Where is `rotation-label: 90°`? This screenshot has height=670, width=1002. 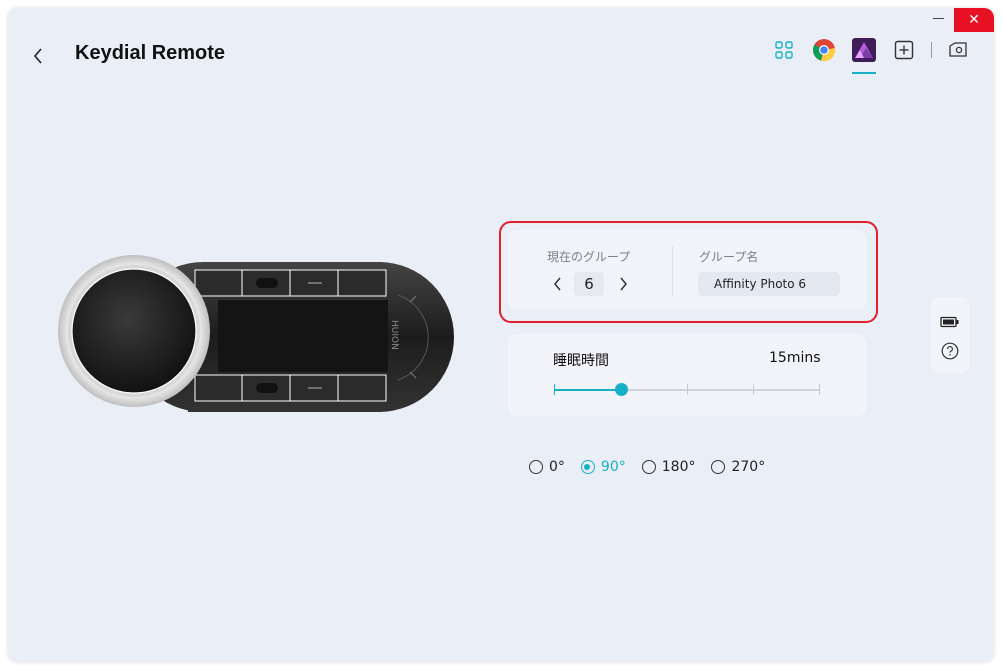
rotation-label: 90° is located at coordinates (613, 467).